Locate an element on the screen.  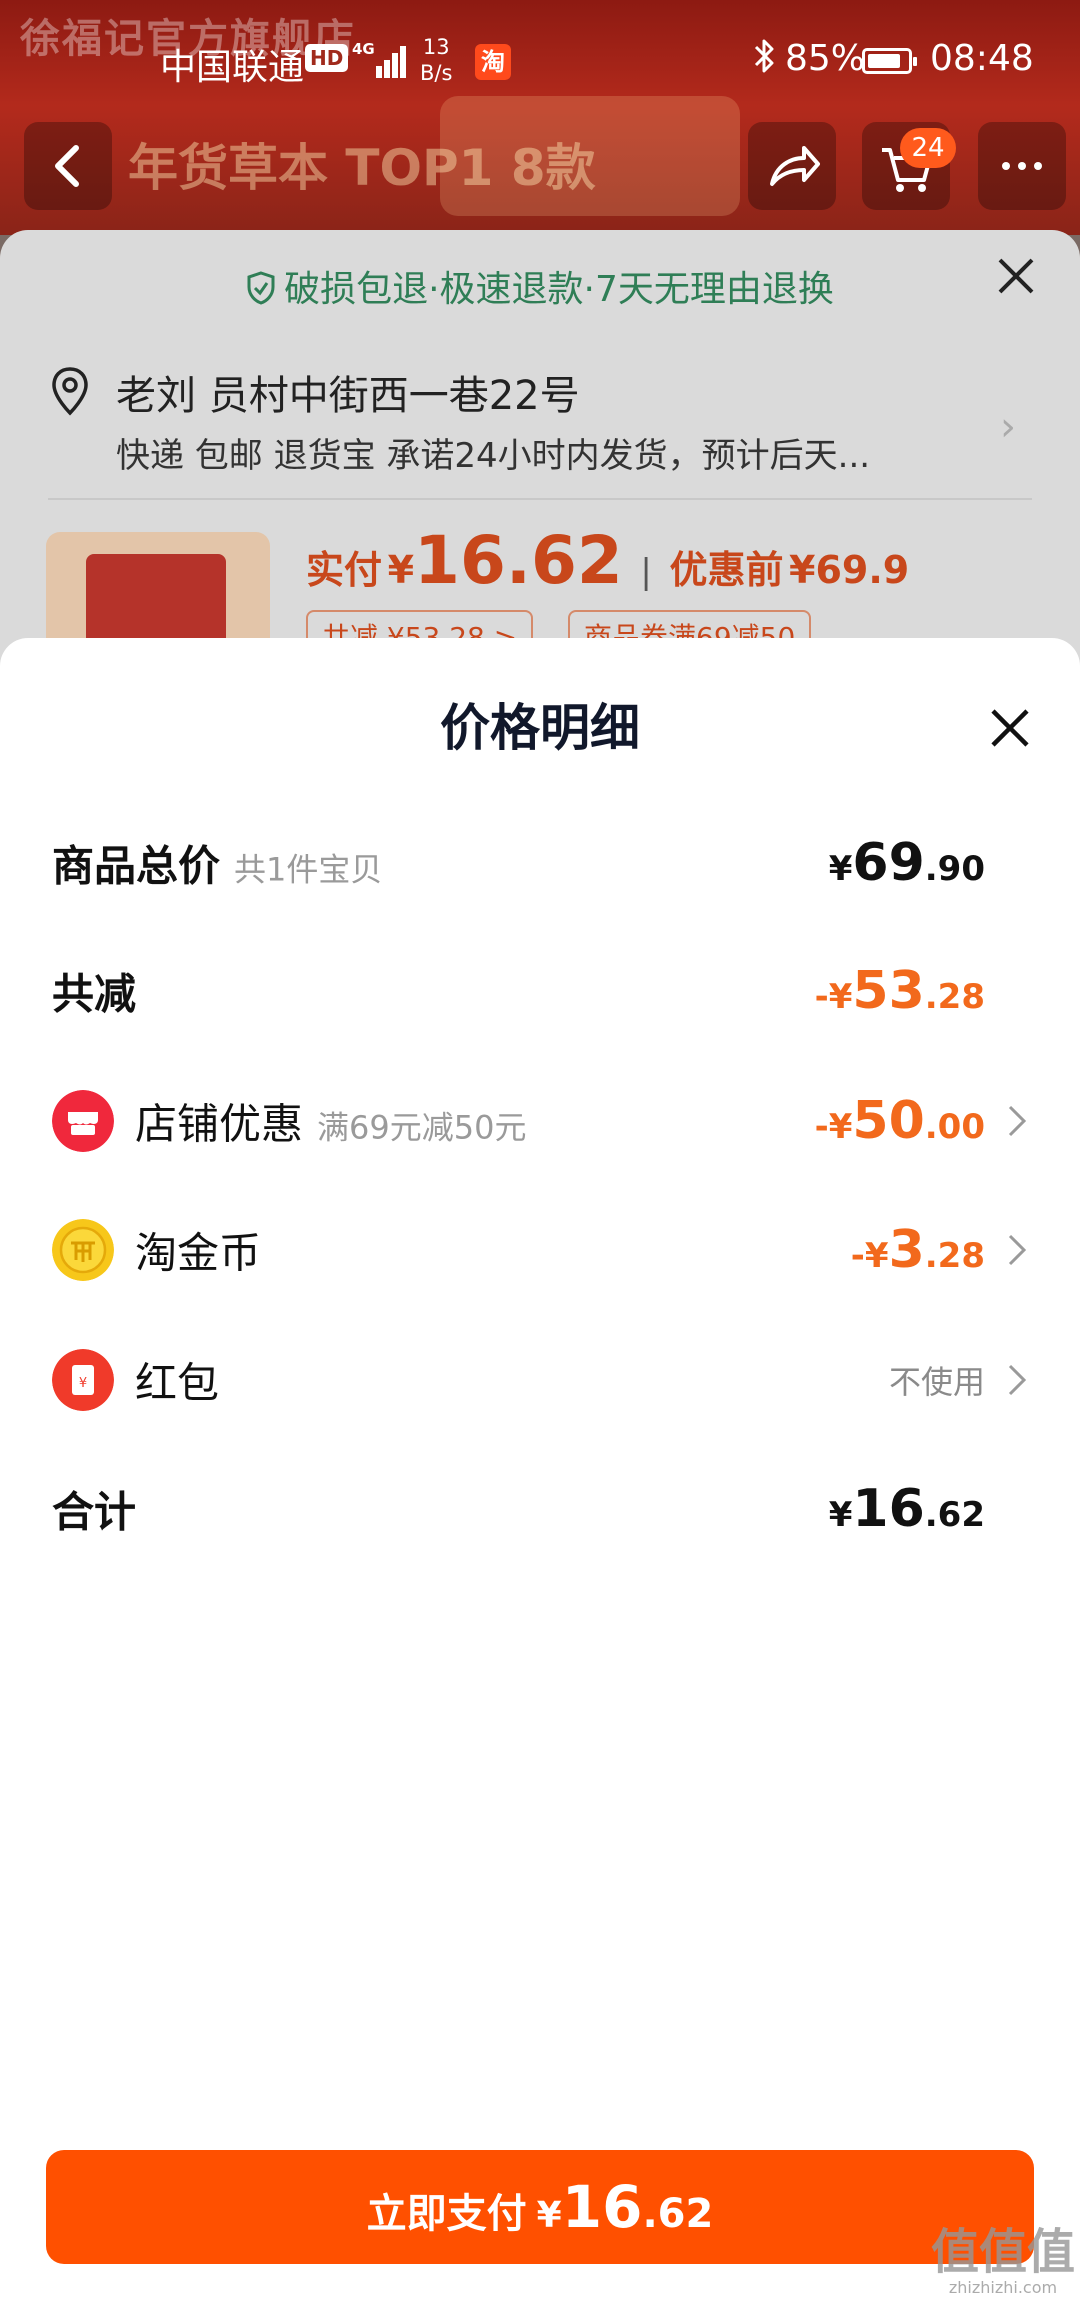
coin-icon is located at coordinates (83, 1250).